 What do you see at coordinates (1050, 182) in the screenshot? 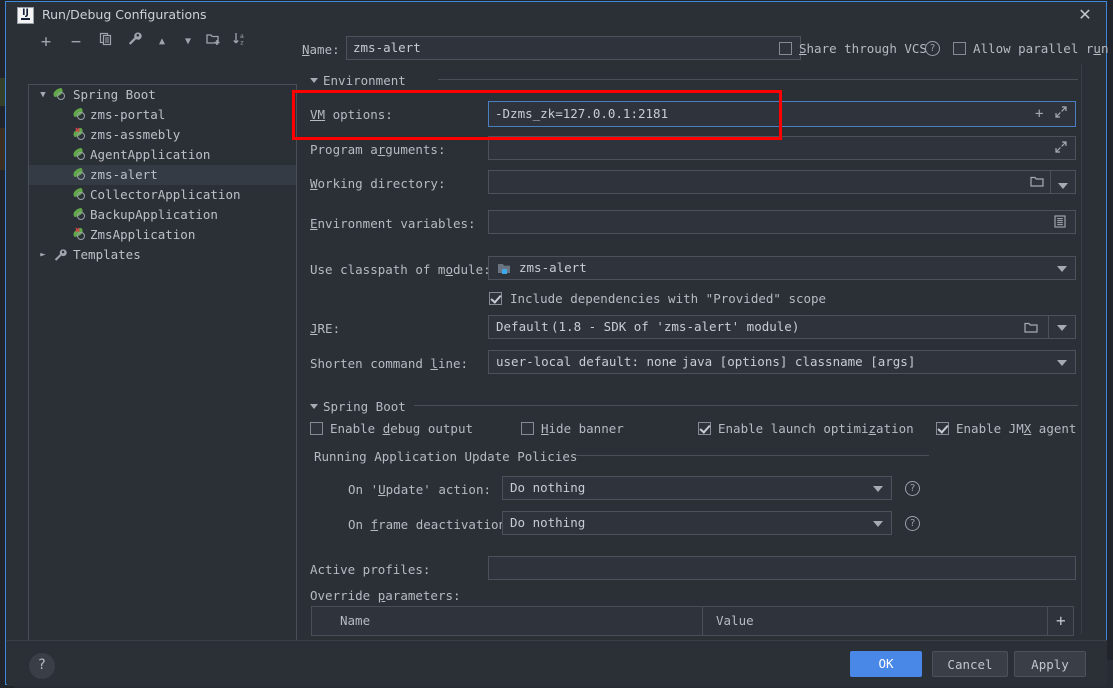
I see `divider` at bounding box center [1050, 182].